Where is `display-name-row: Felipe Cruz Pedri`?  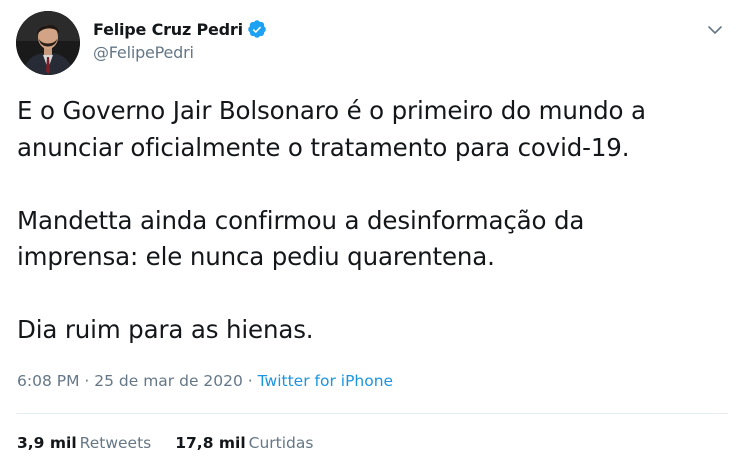
display-name-row: Felipe Cruz Pedri is located at coordinates (180, 29).